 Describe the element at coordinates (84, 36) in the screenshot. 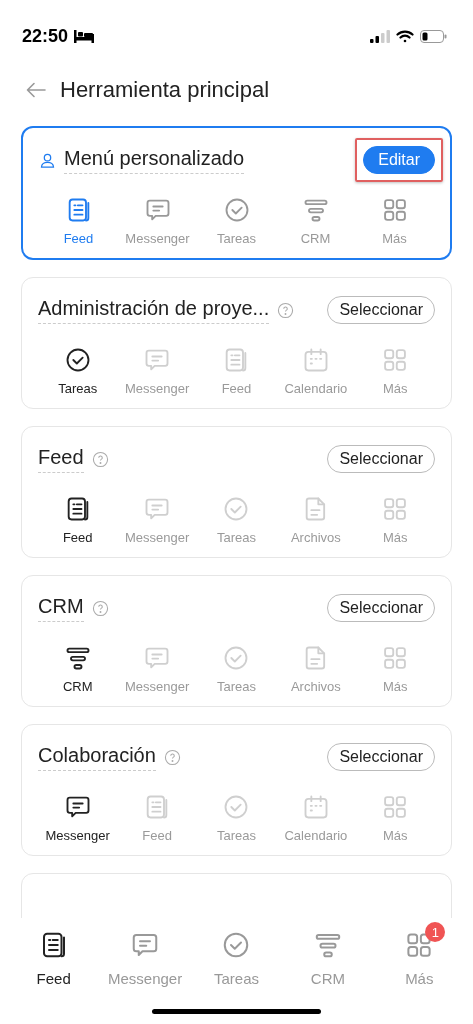

I see `bed-icon` at that location.